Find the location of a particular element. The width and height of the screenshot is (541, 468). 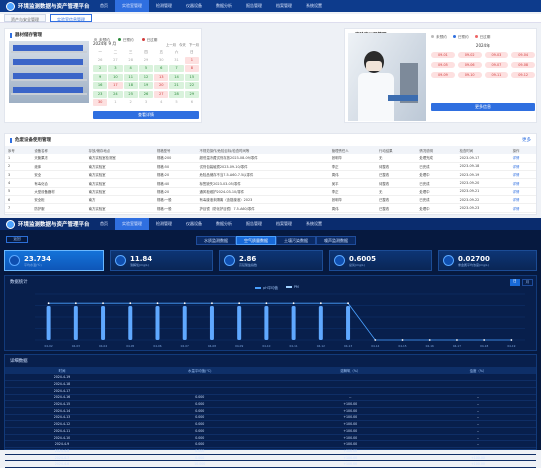

prev-month-button: 上一月 is located at coordinates (171, 44).